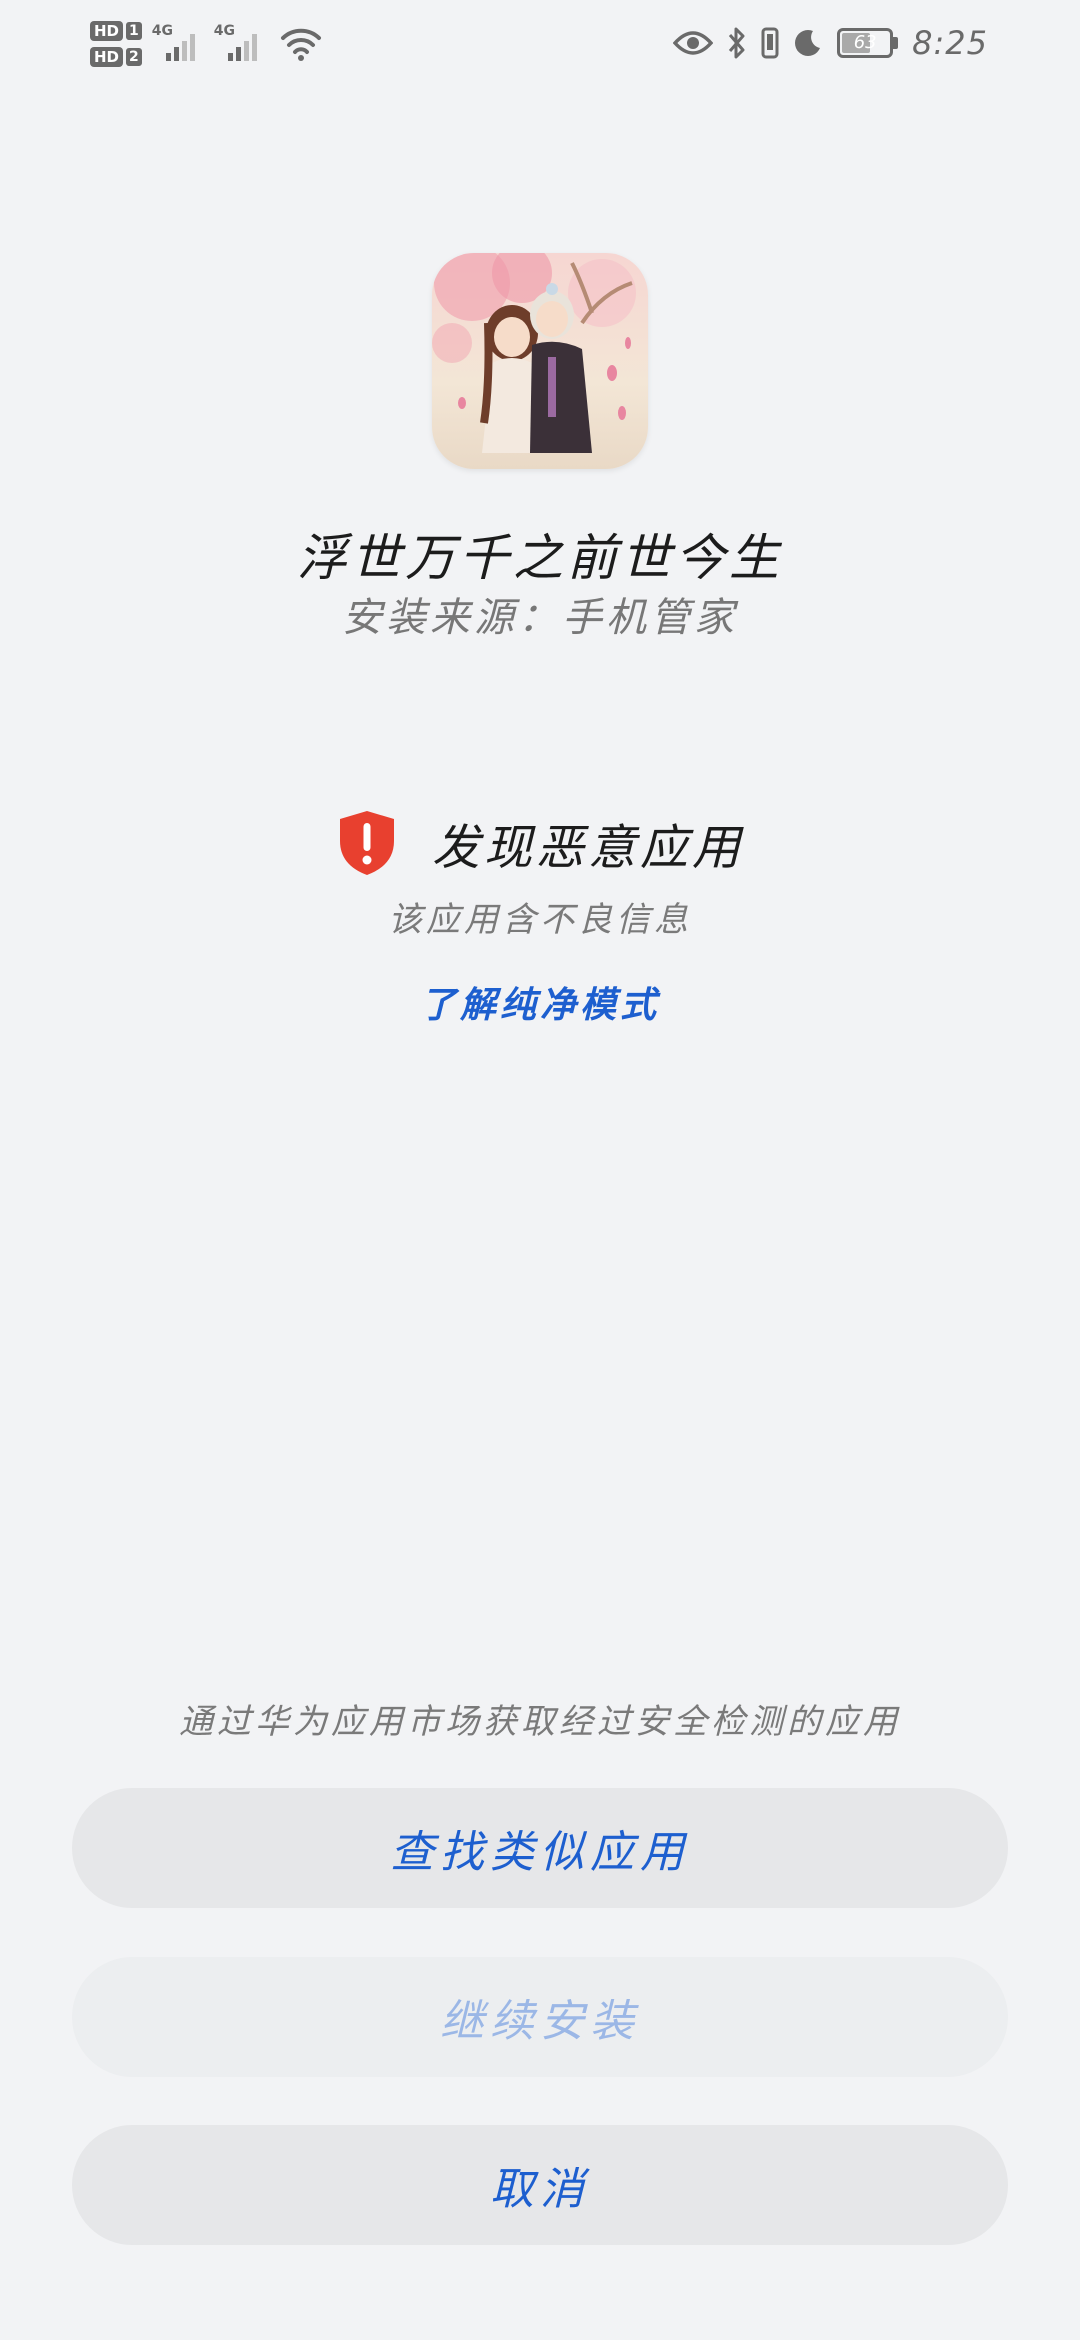  What do you see at coordinates (540, 1722) in the screenshot?
I see `app-market-note: 通过华为应用市场获取经过安全检测的应用` at bounding box center [540, 1722].